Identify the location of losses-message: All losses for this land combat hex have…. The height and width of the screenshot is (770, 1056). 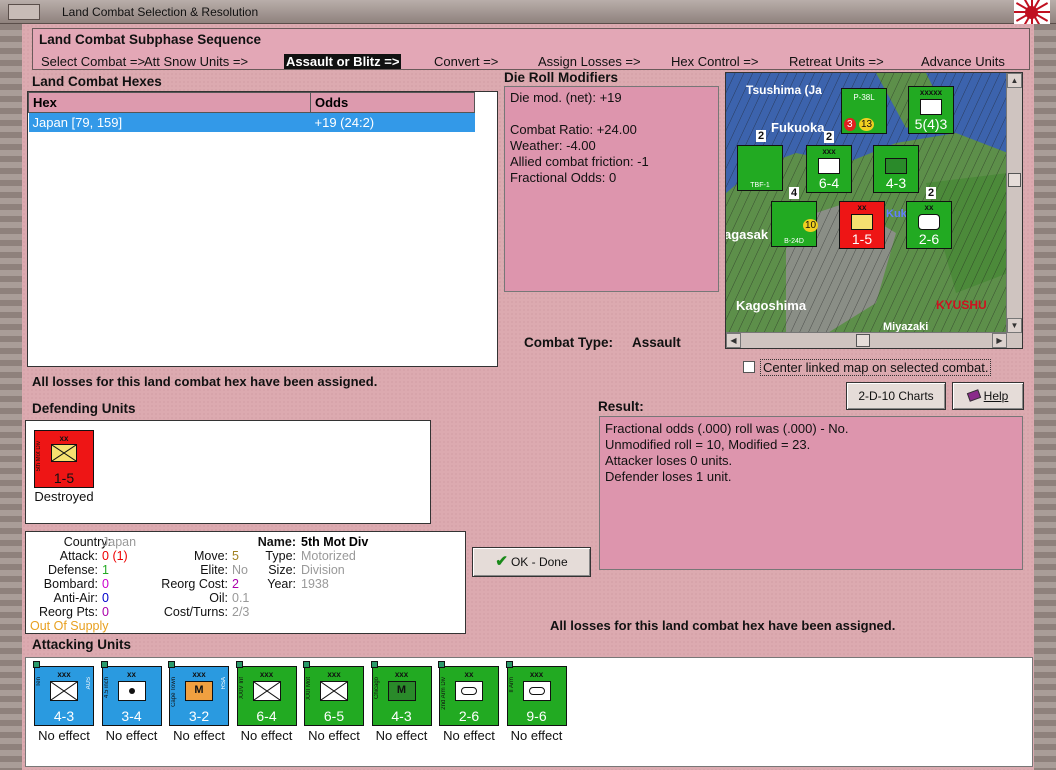
(205, 381).